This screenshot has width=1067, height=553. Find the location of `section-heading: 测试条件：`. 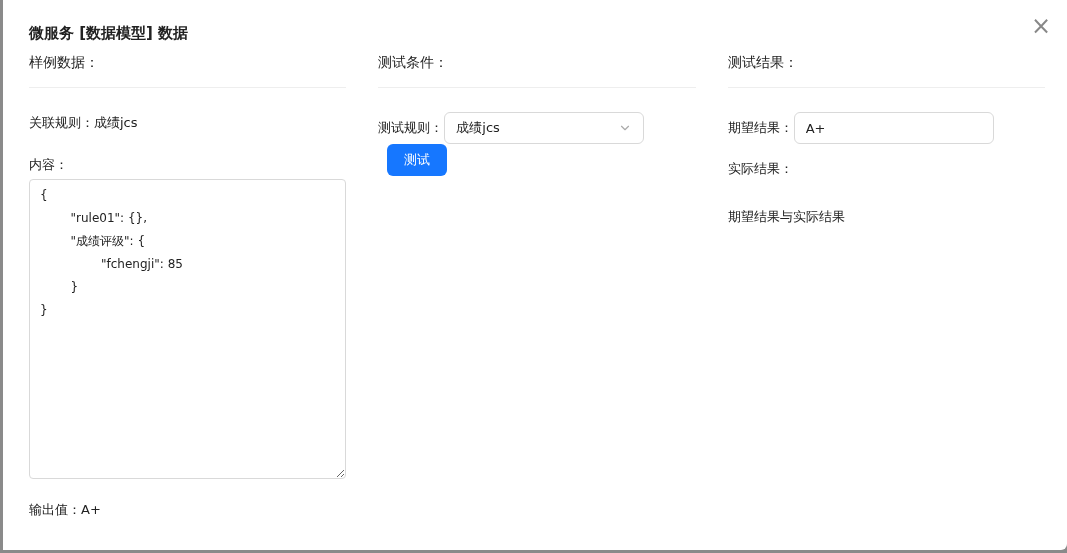

section-heading: 测试条件： is located at coordinates (413, 62).